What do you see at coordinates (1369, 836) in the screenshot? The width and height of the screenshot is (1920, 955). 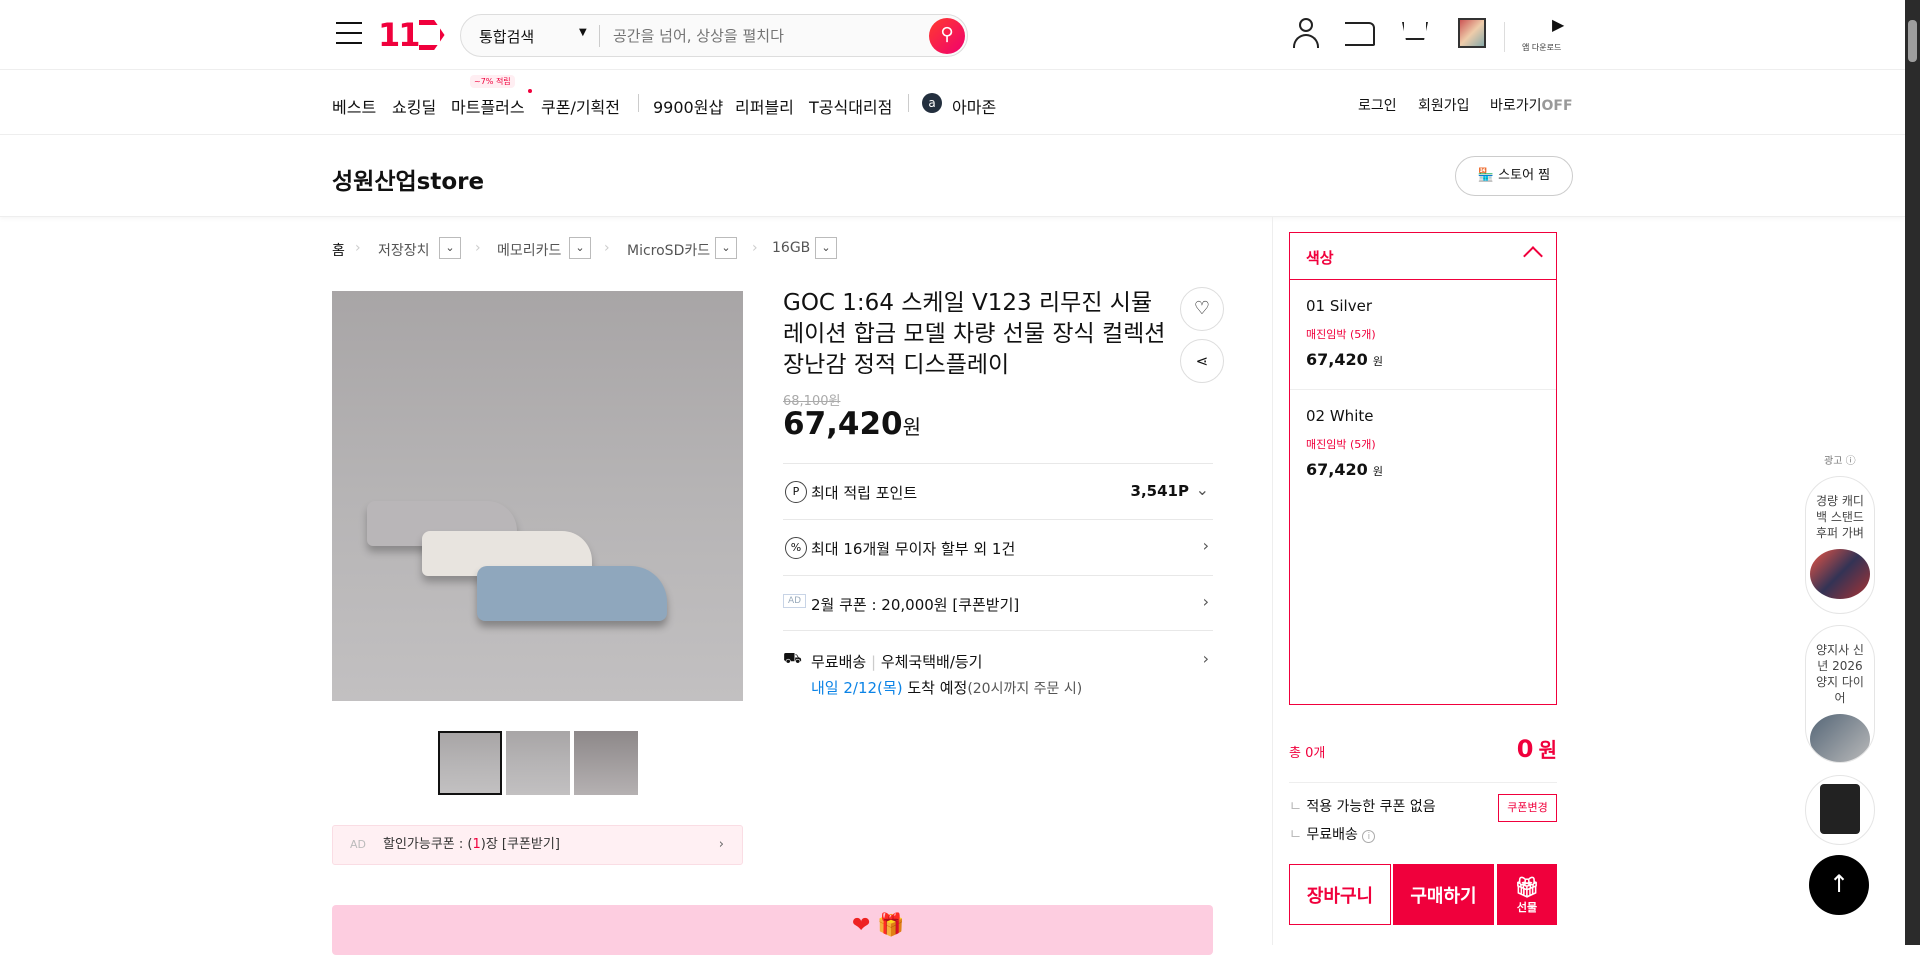 I see `info-icon: i` at bounding box center [1369, 836].